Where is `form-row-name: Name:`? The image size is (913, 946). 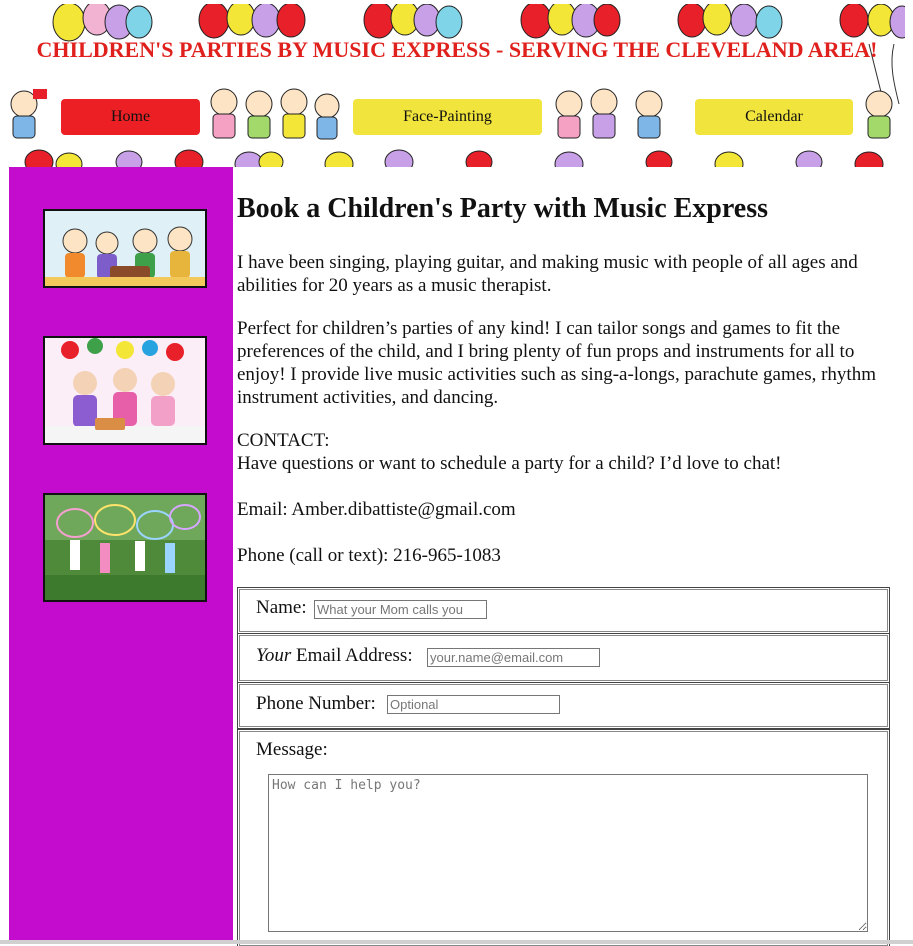
form-row-name: Name: is located at coordinates (563, 610).